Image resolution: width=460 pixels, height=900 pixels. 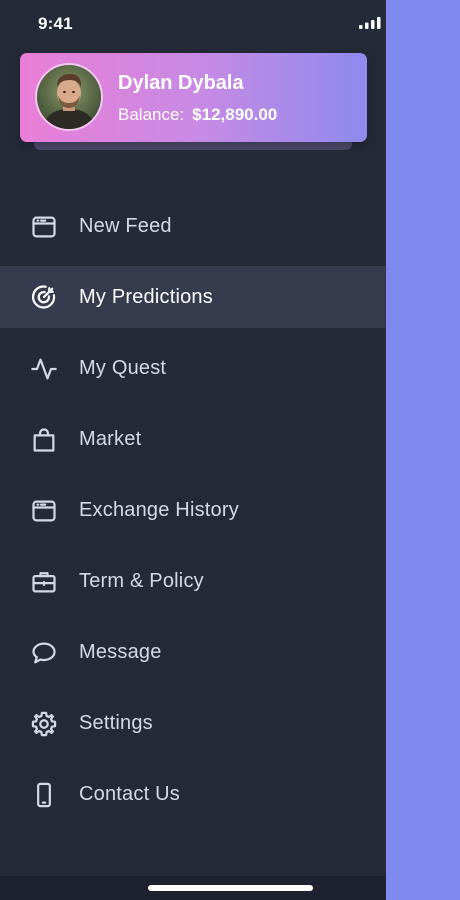 What do you see at coordinates (235, 114) in the screenshot?
I see `balance-value: $12,890.00` at bounding box center [235, 114].